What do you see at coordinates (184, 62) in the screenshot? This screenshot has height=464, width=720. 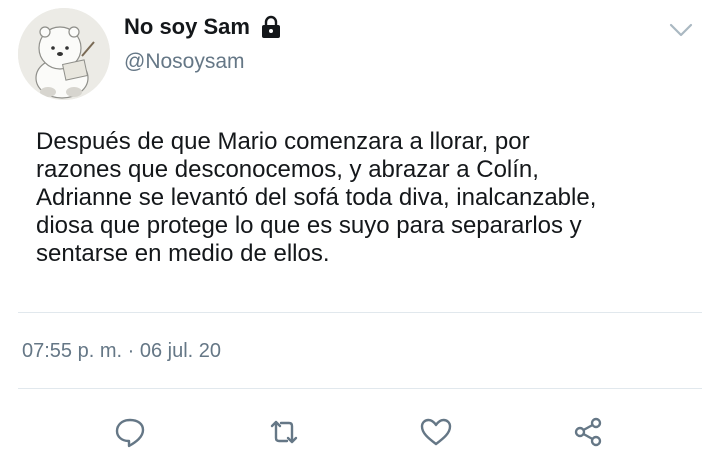 I see `user-handle: @Nosoysam` at bounding box center [184, 62].